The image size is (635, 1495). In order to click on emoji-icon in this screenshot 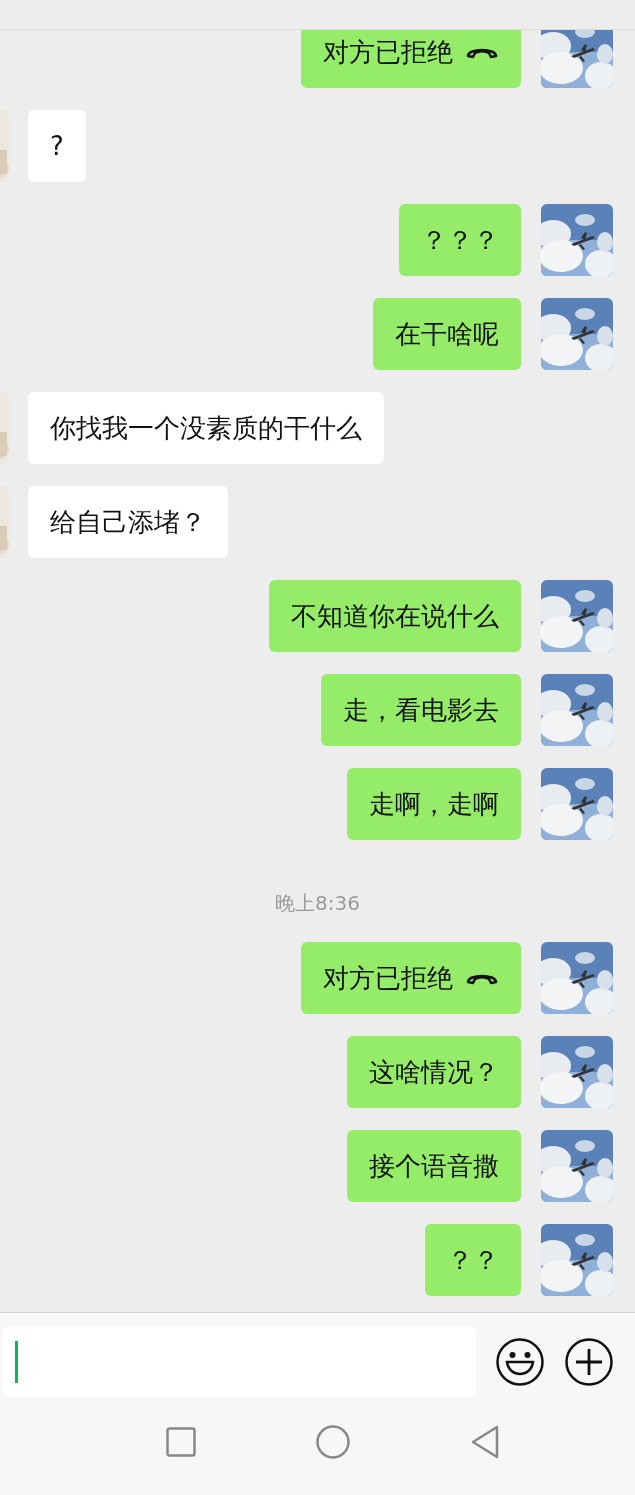, I will do `click(520, 1362)`.